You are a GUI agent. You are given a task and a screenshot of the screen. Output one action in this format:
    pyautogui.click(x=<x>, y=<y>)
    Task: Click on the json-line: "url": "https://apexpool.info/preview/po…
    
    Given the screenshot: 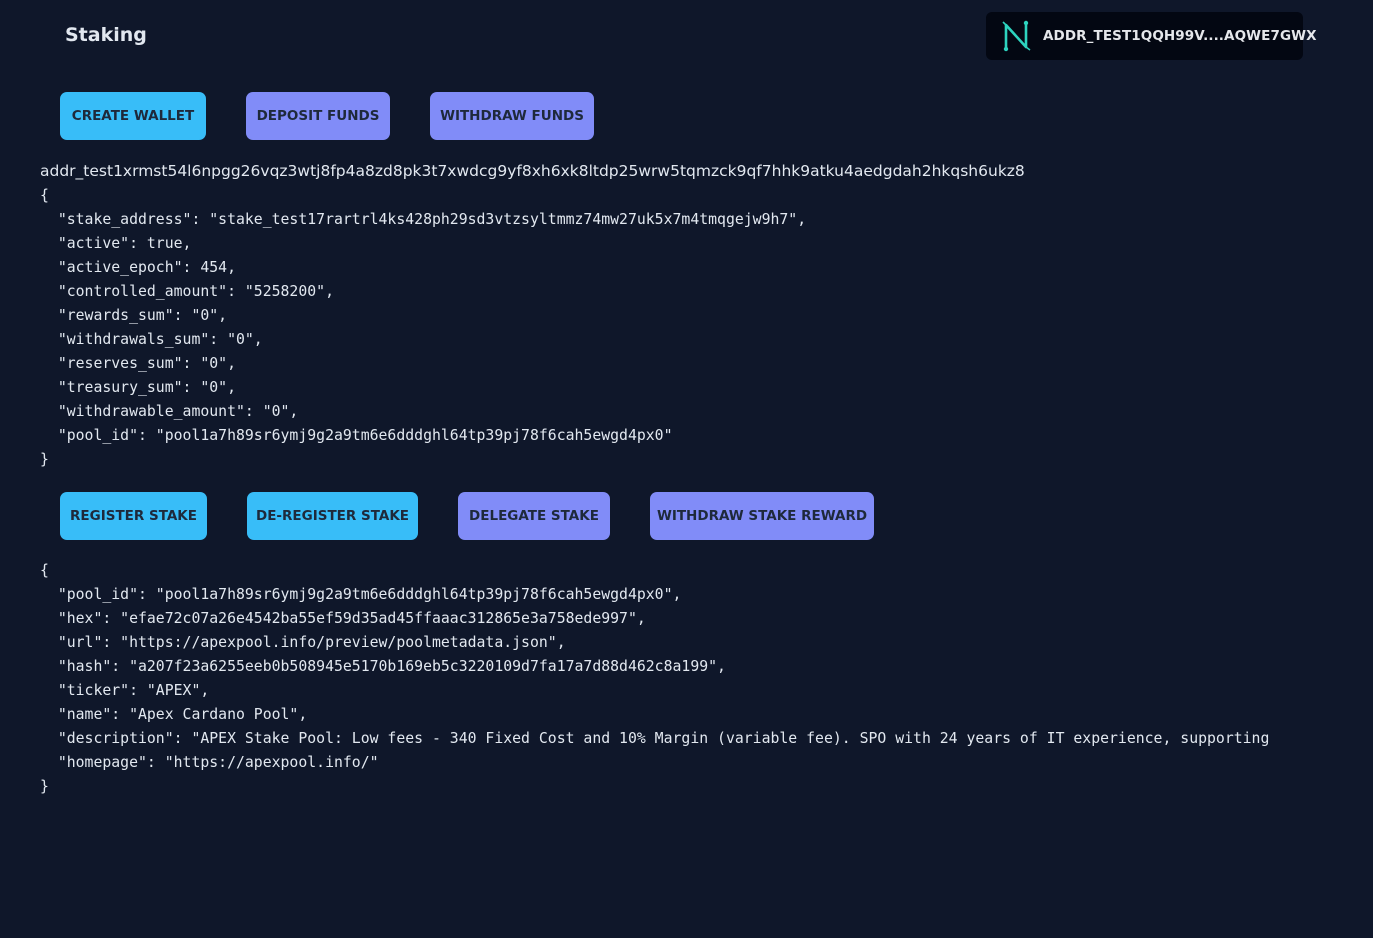 What is the action you would take?
    pyautogui.click(x=303, y=642)
    